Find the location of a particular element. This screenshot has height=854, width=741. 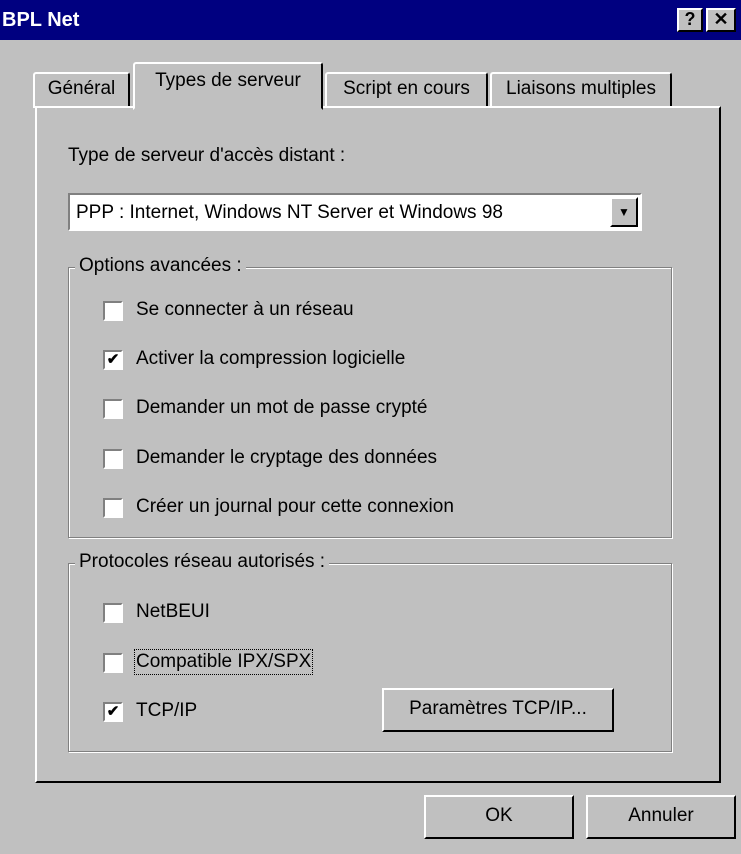

tab-server-types-label: Types de serveur is located at coordinates (228, 80).